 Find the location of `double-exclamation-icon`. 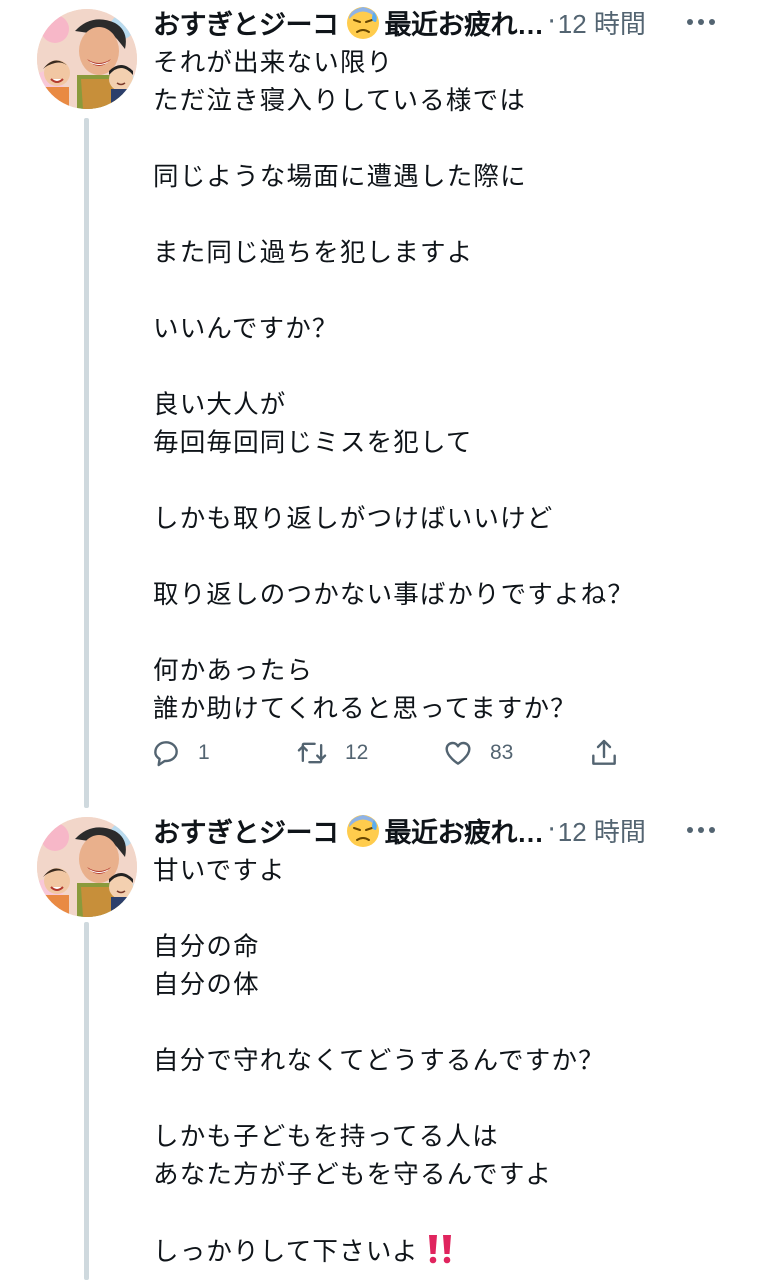

double-exclamation-icon is located at coordinates (439, 1249).